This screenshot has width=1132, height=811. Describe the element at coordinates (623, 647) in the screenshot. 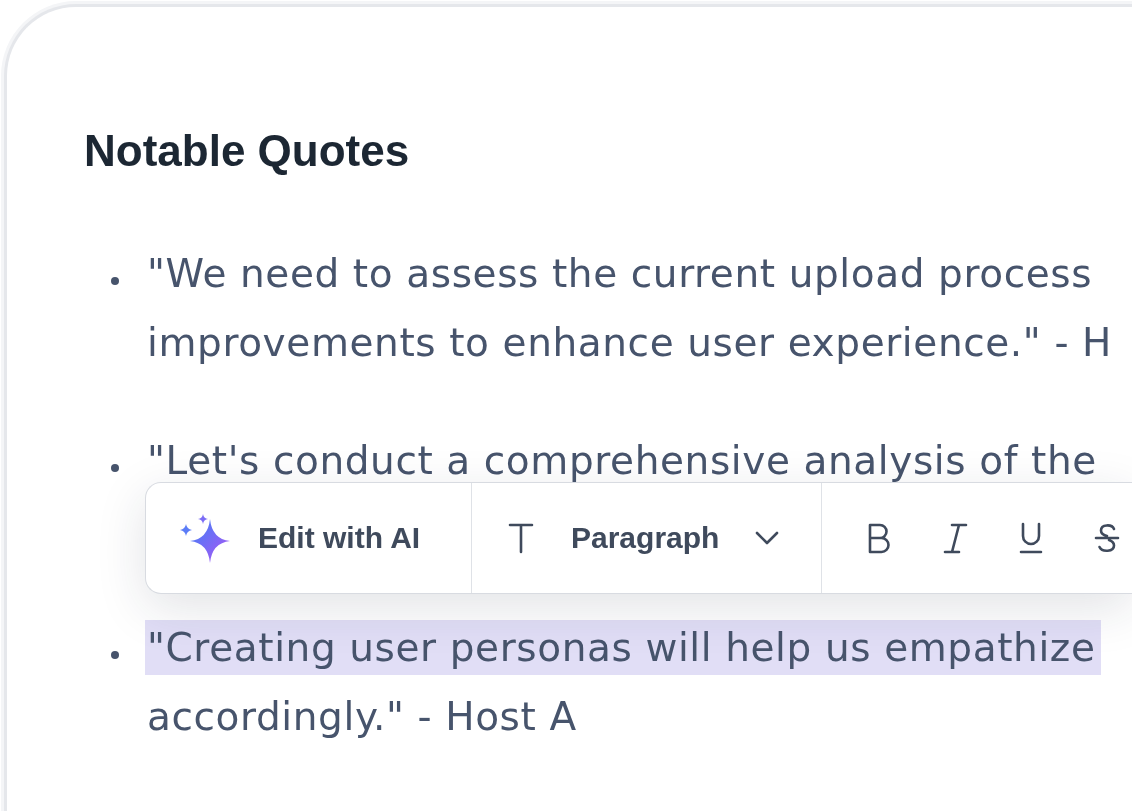

I see `quote-text: "Creating user personas will help us empathize` at that location.